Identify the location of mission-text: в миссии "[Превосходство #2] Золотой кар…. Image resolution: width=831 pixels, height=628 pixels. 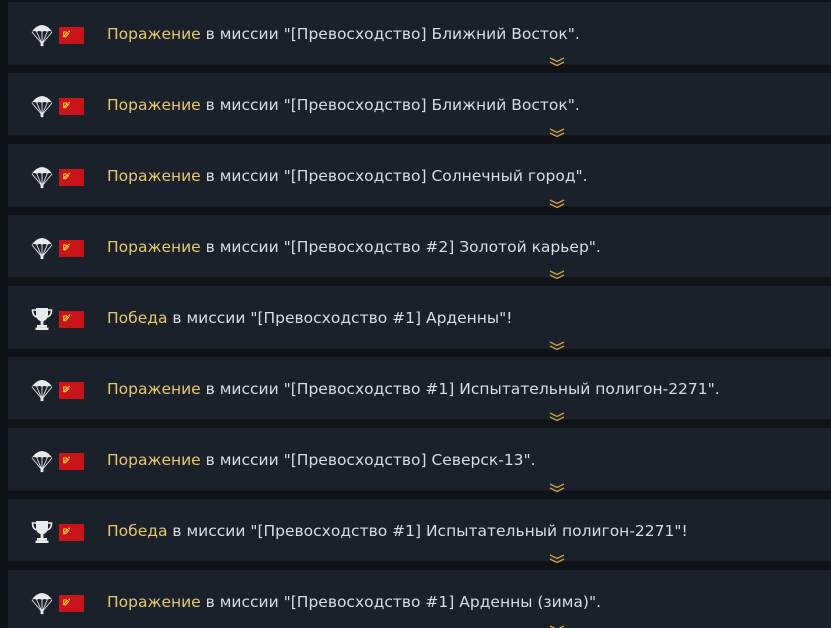
(400, 247).